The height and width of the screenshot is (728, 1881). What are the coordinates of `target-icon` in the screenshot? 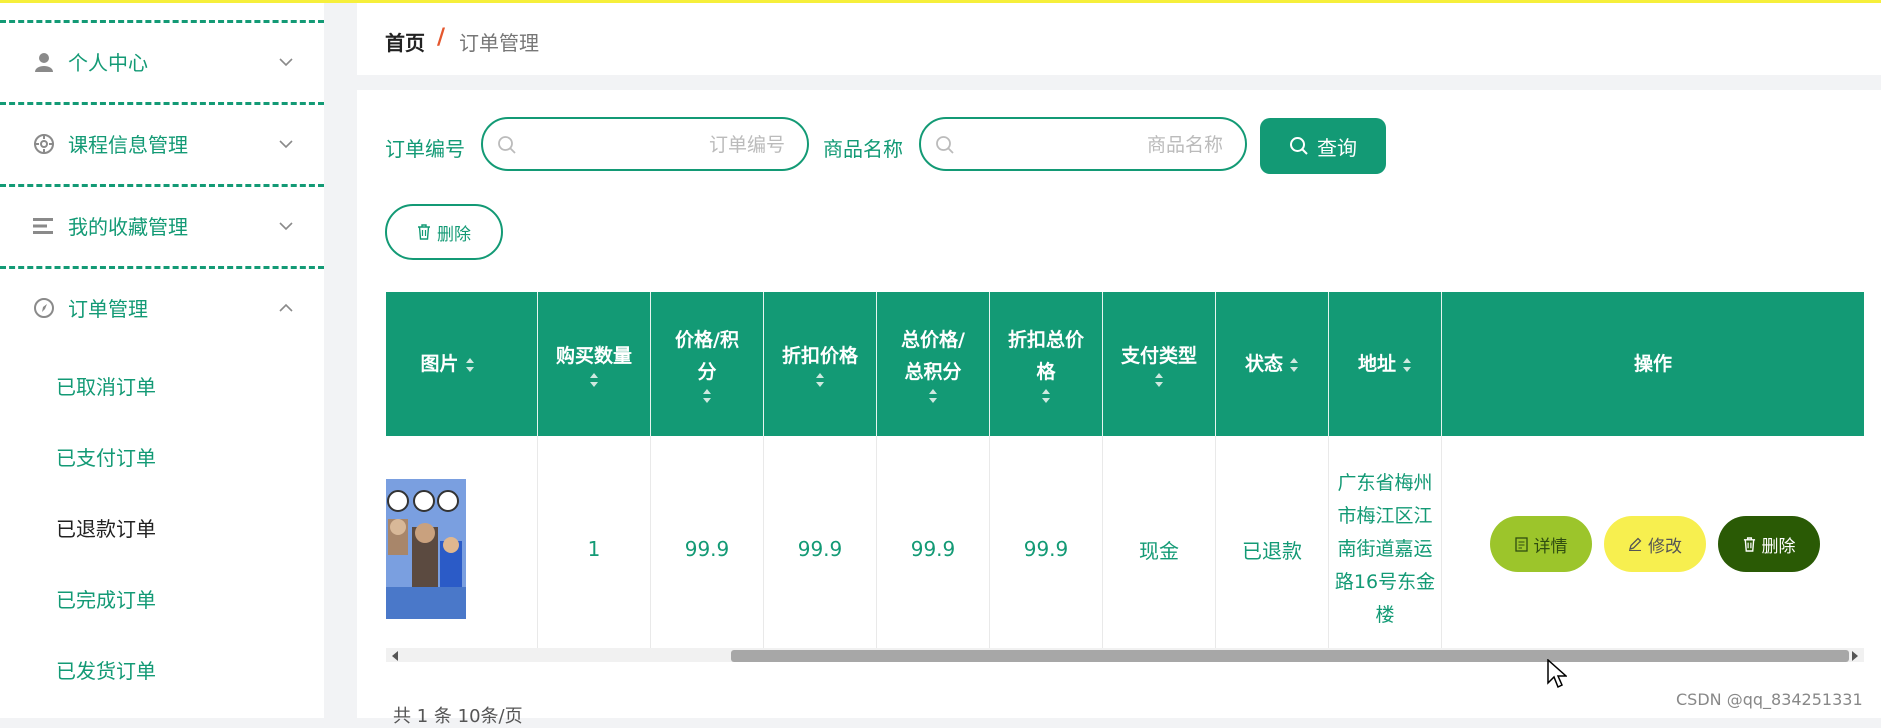 It's located at (44, 144).